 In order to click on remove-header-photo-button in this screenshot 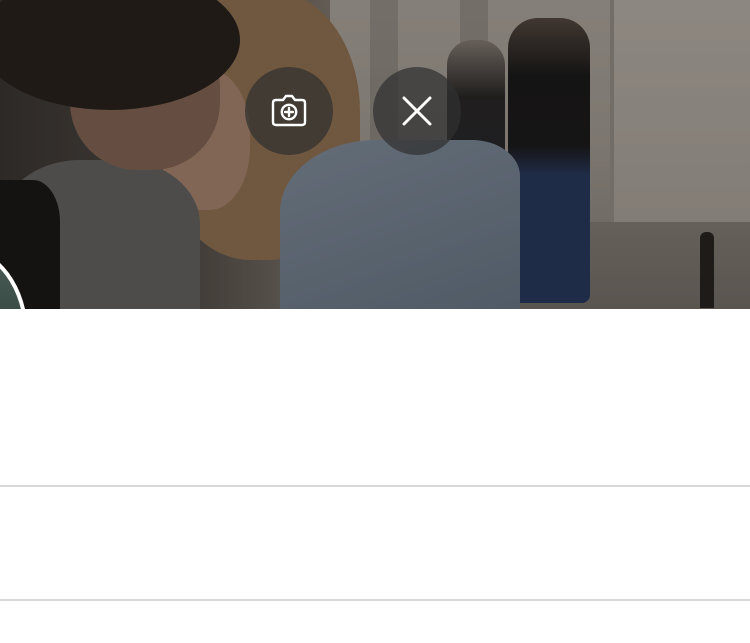, I will do `click(417, 111)`.